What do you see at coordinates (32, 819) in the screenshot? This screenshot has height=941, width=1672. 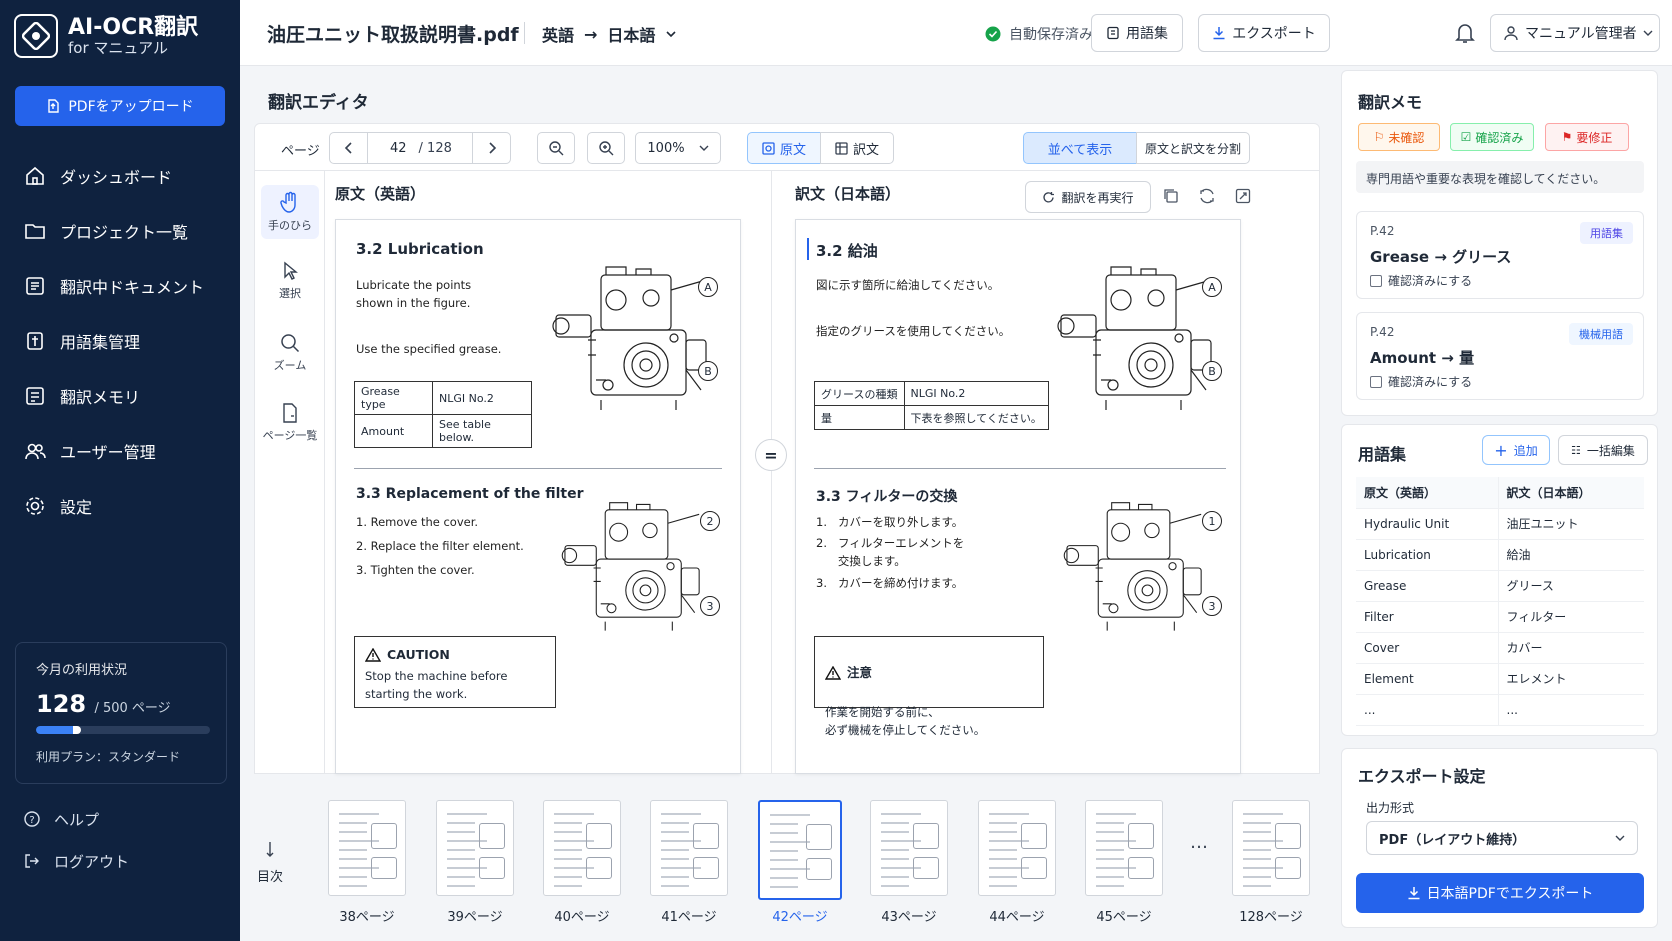 I see `help-icon: ?` at bounding box center [32, 819].